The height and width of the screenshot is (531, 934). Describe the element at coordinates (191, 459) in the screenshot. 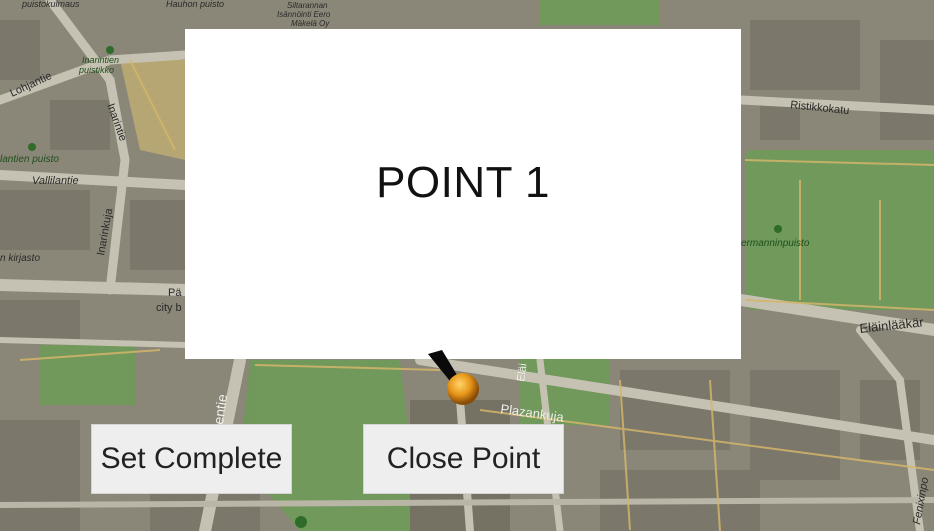

I see `set-complete-button: Set Complete` at that location.